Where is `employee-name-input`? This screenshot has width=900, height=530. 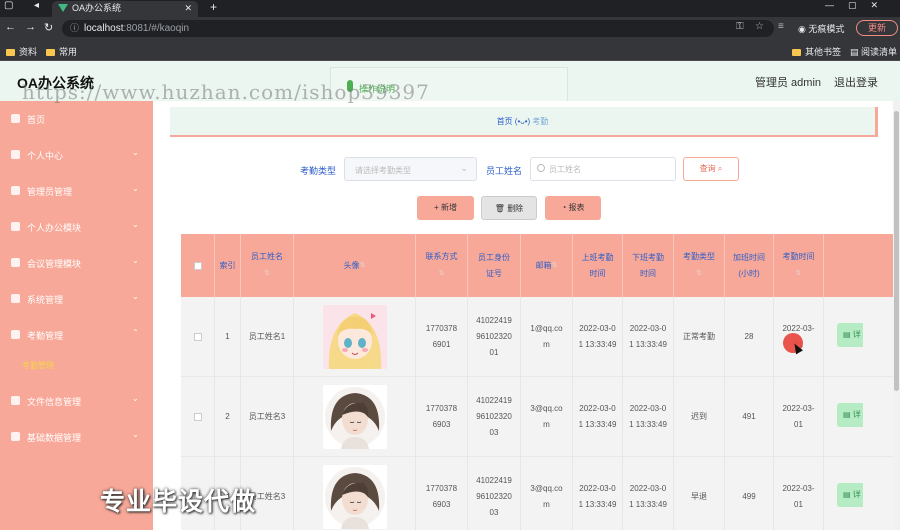
employee-name-input is located at coordinates (610, 169).